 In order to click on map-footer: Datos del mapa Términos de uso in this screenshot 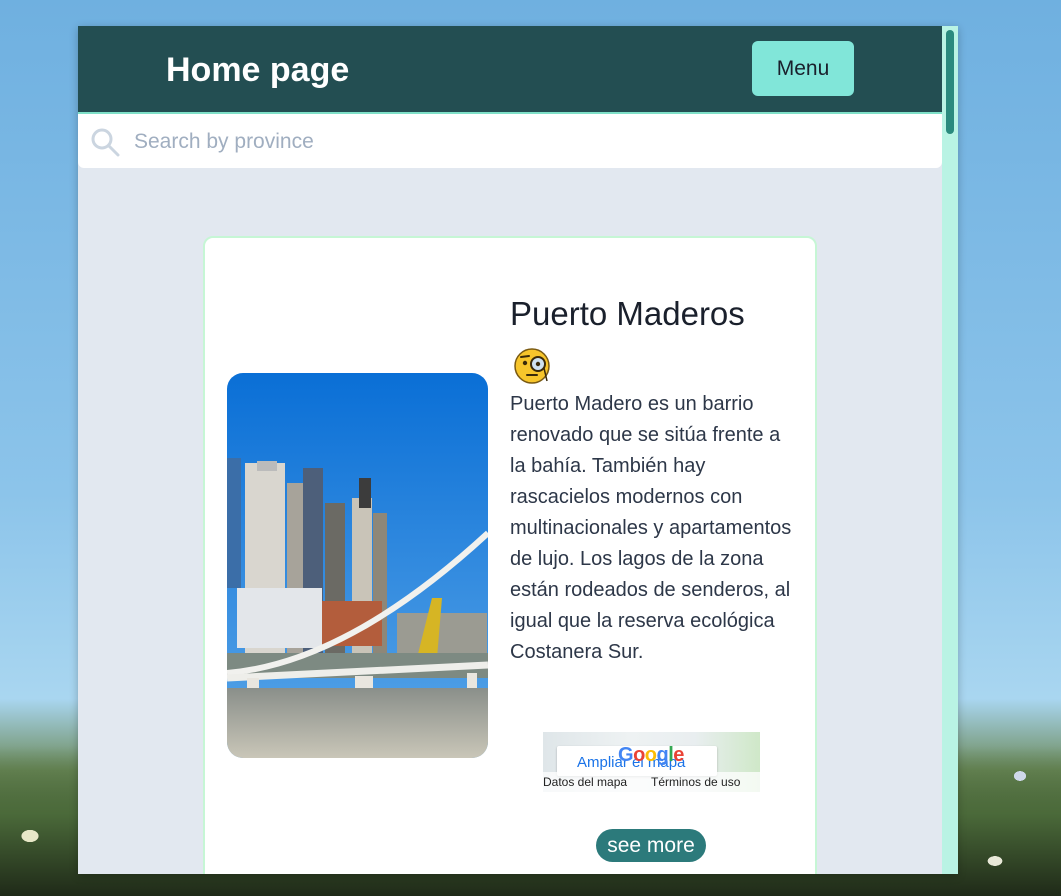, I will do `click(651, 782)`.